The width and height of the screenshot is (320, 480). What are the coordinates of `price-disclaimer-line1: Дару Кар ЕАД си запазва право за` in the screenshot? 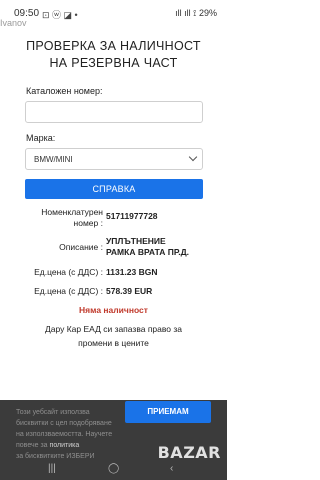 It's located at (113, 329).